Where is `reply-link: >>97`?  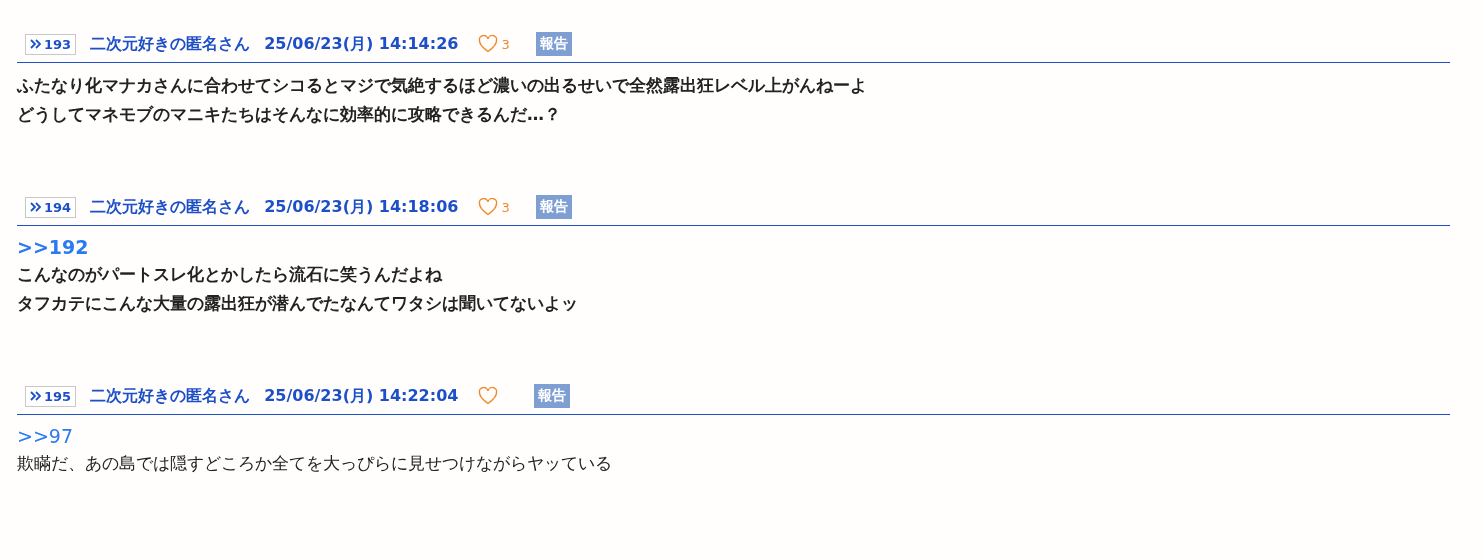
reply-link: >>97 is located at coordinates (733, 436).